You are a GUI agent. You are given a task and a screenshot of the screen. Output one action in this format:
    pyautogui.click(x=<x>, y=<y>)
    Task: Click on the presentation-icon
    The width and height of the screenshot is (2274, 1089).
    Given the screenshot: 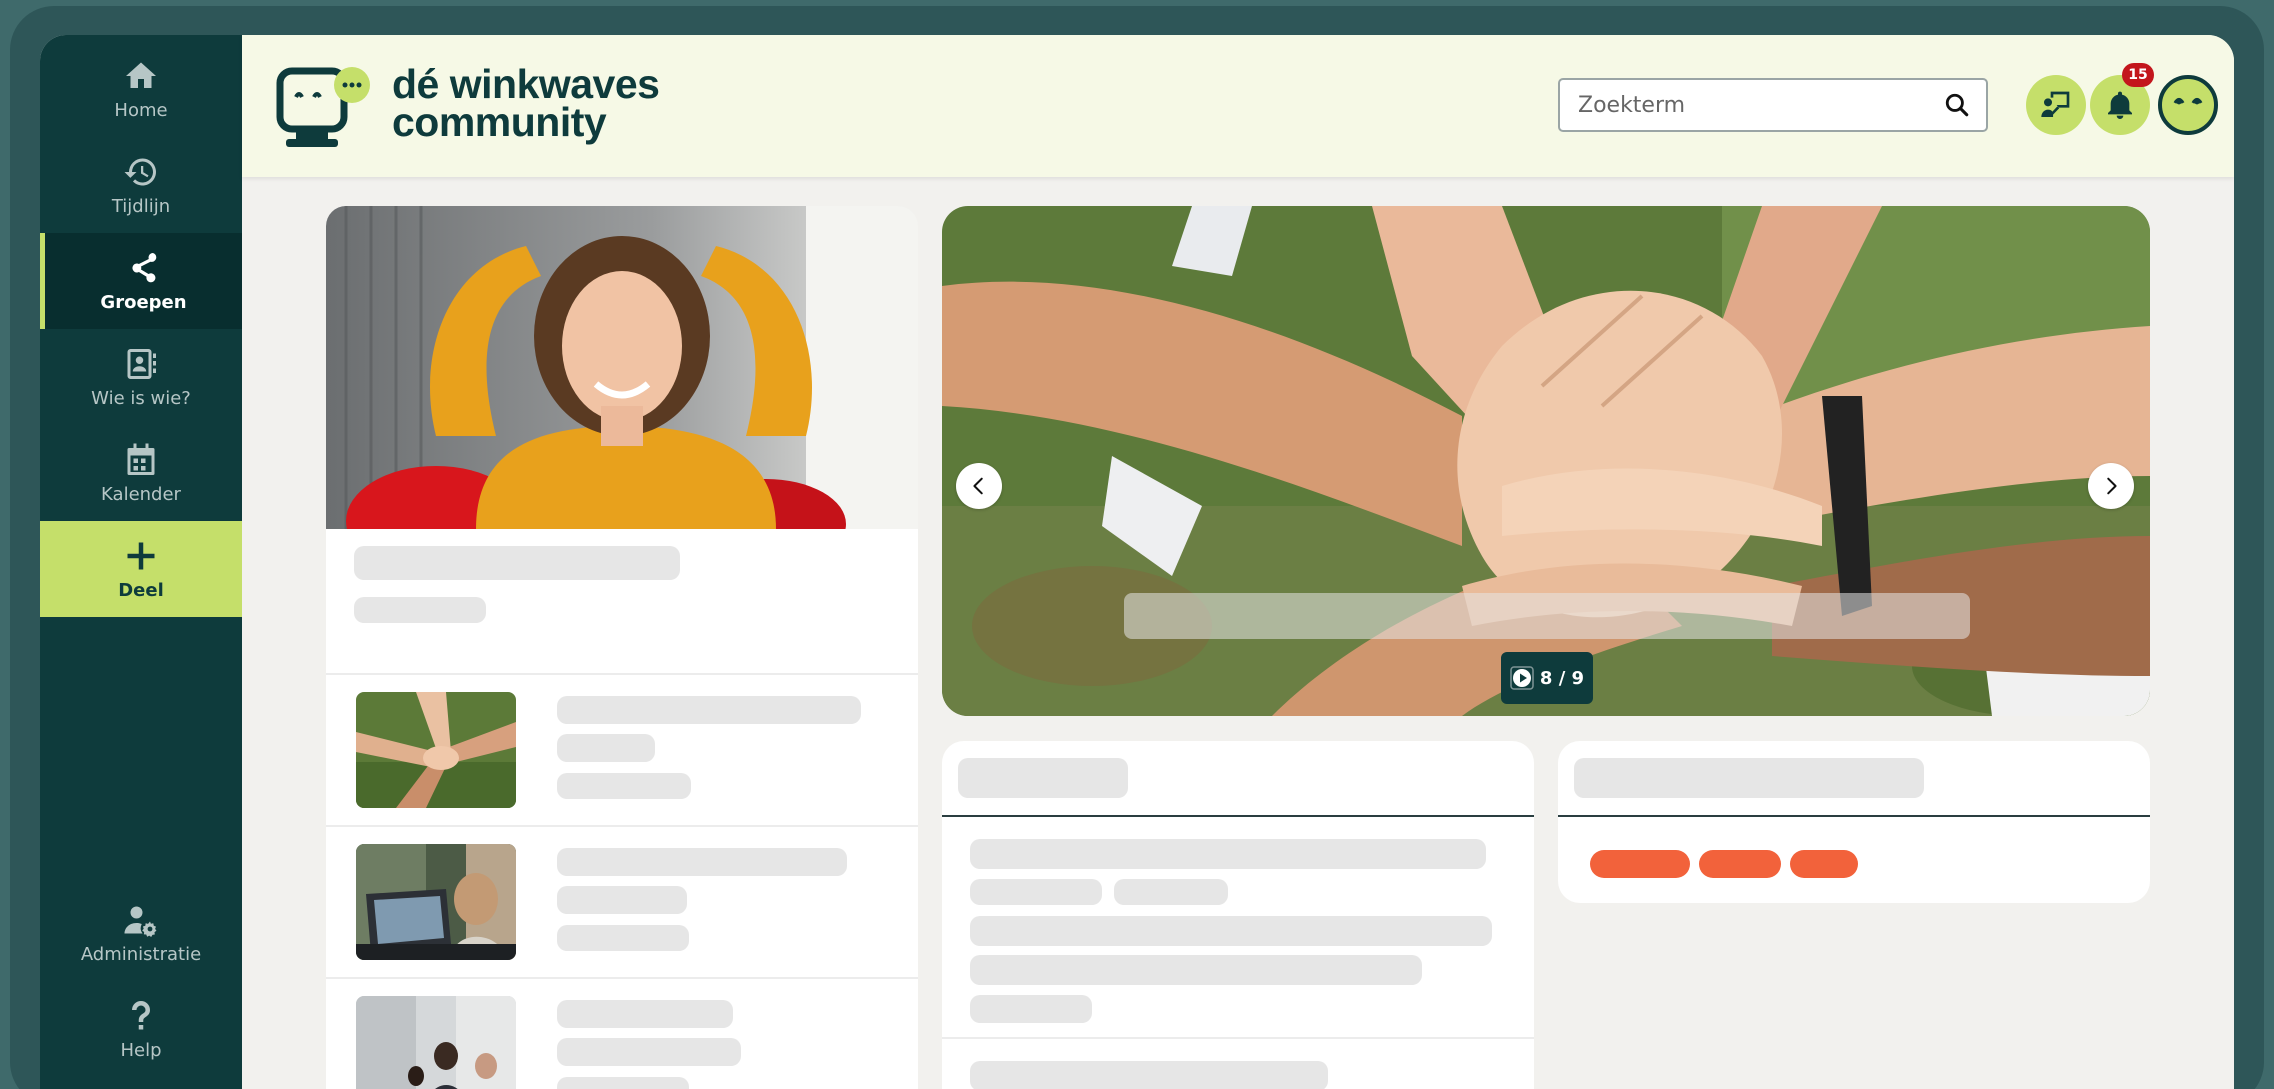 What is the action you would take?
    pyautogui.click(x=2055, y=104)
    